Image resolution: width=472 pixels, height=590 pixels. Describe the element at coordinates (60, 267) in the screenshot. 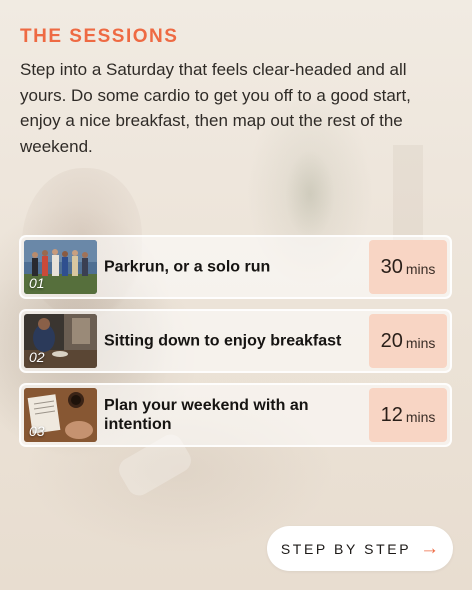

I see `session-thumbnail-run: 01` at that location.